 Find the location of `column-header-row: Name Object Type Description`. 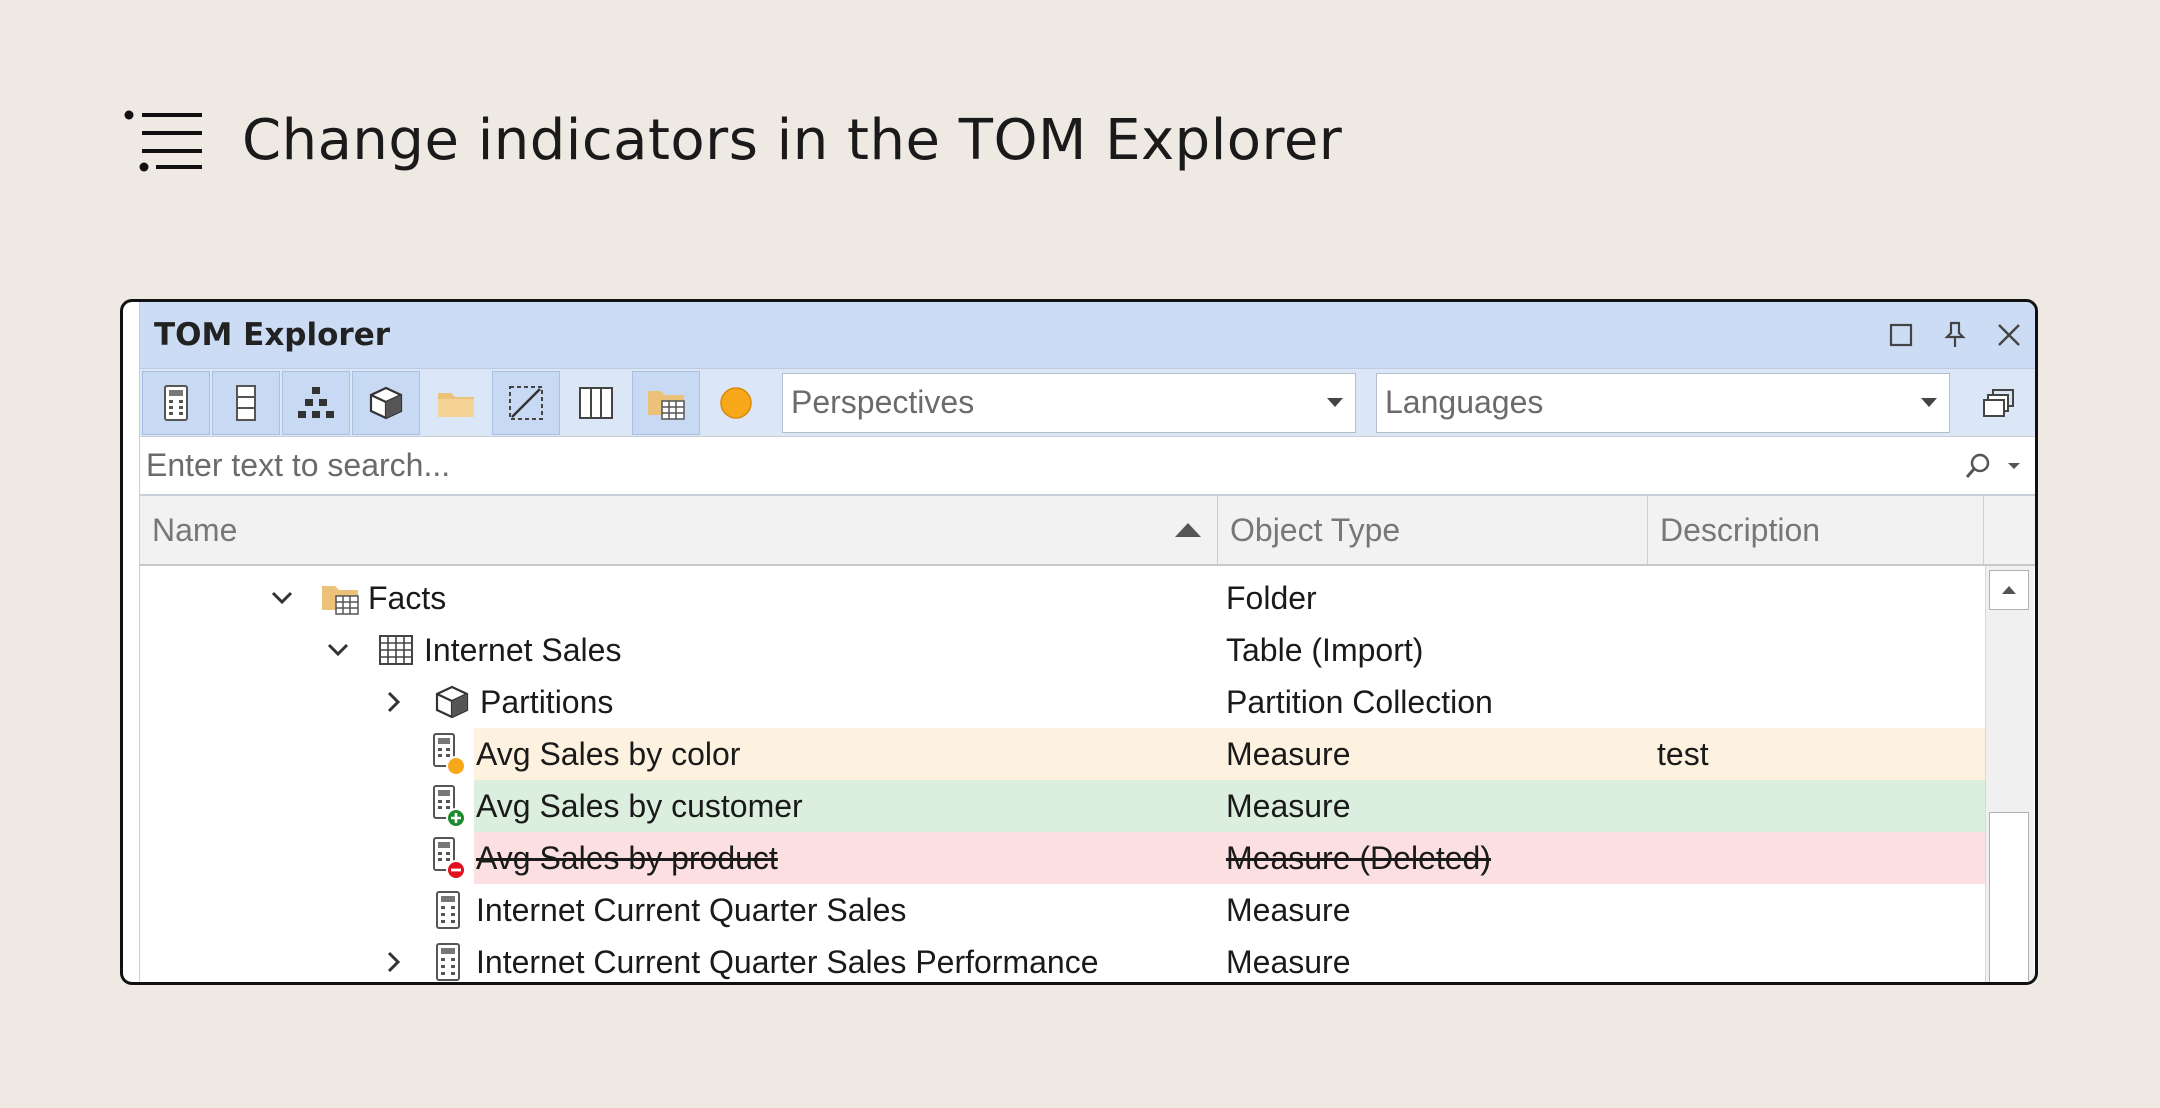

column-header-row: Name Object Type Description is located at coordinates (1087, 531).